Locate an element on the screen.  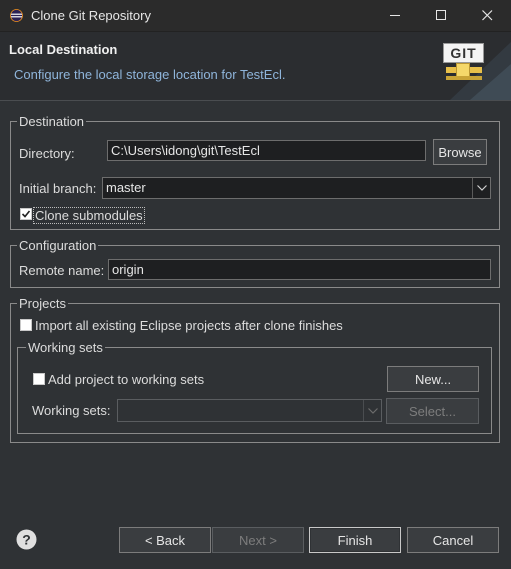
finish-button: Finish is located at coordinates (355, 540).